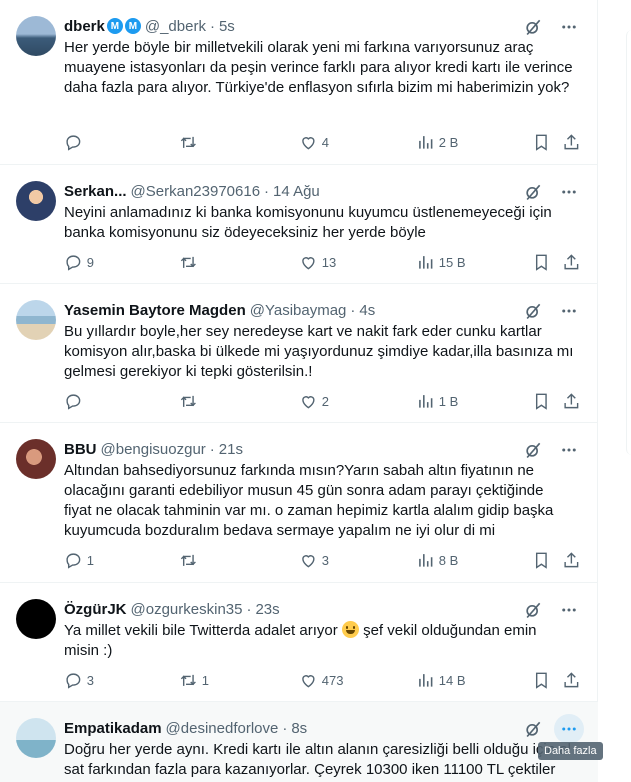 The width and height of the screenshot is (631, 782). I want to click on tweet-header: Yasemin Baytore Magden @Yasibaymag · 4s, so click(219, 310).